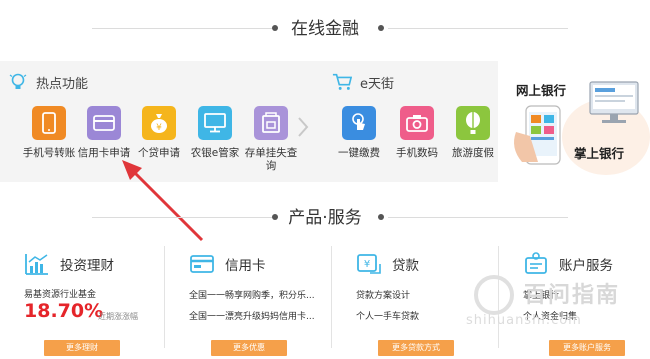  What do you see at coordinates (536, 263) in the screenshot?
I see `account-icon` at bounding box center [536, 263].